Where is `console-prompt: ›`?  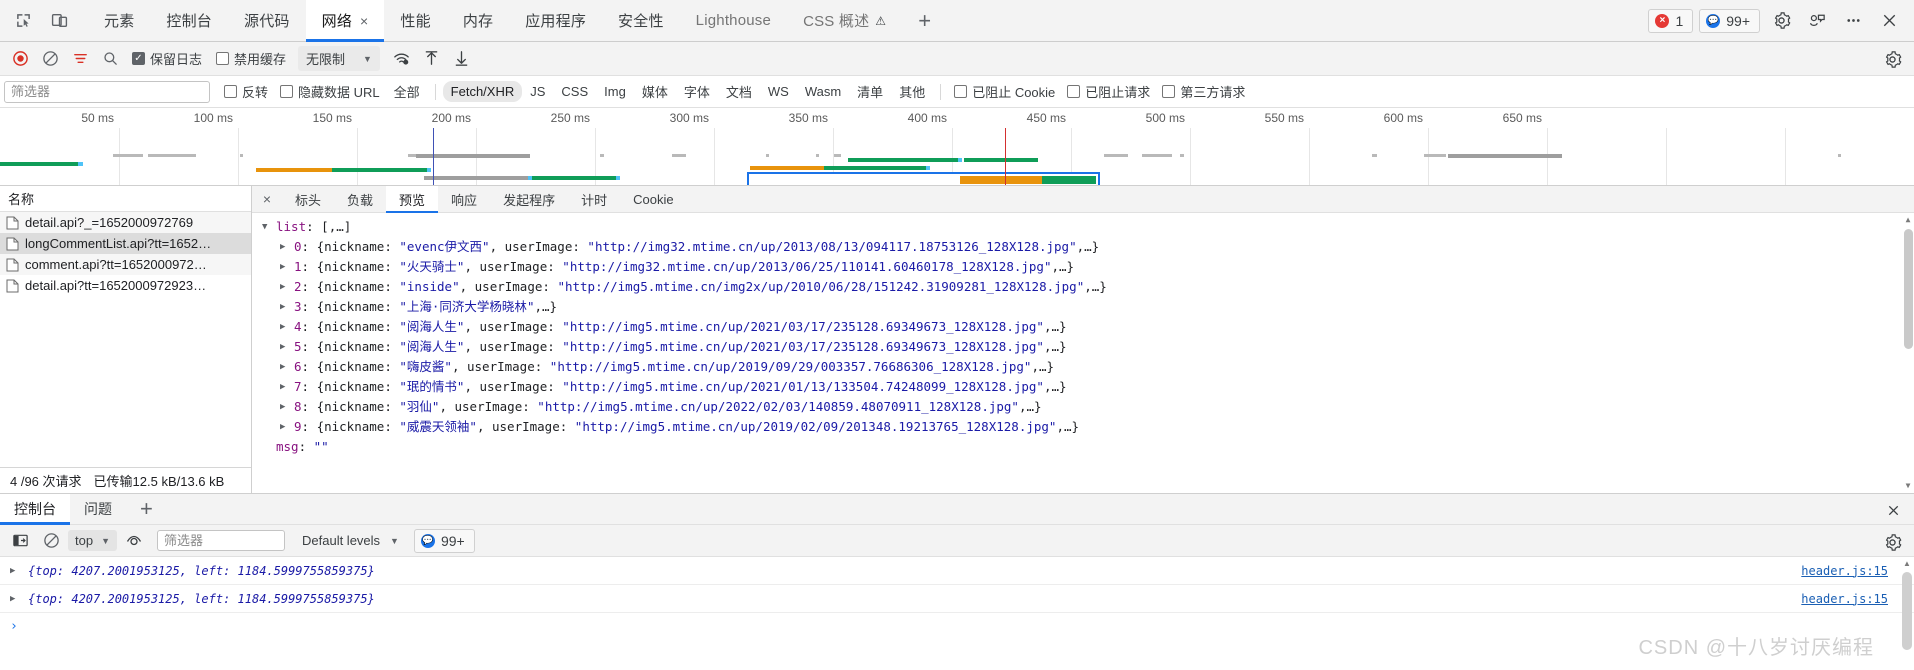 console-prompt: › is located at coordinates (957, 626).